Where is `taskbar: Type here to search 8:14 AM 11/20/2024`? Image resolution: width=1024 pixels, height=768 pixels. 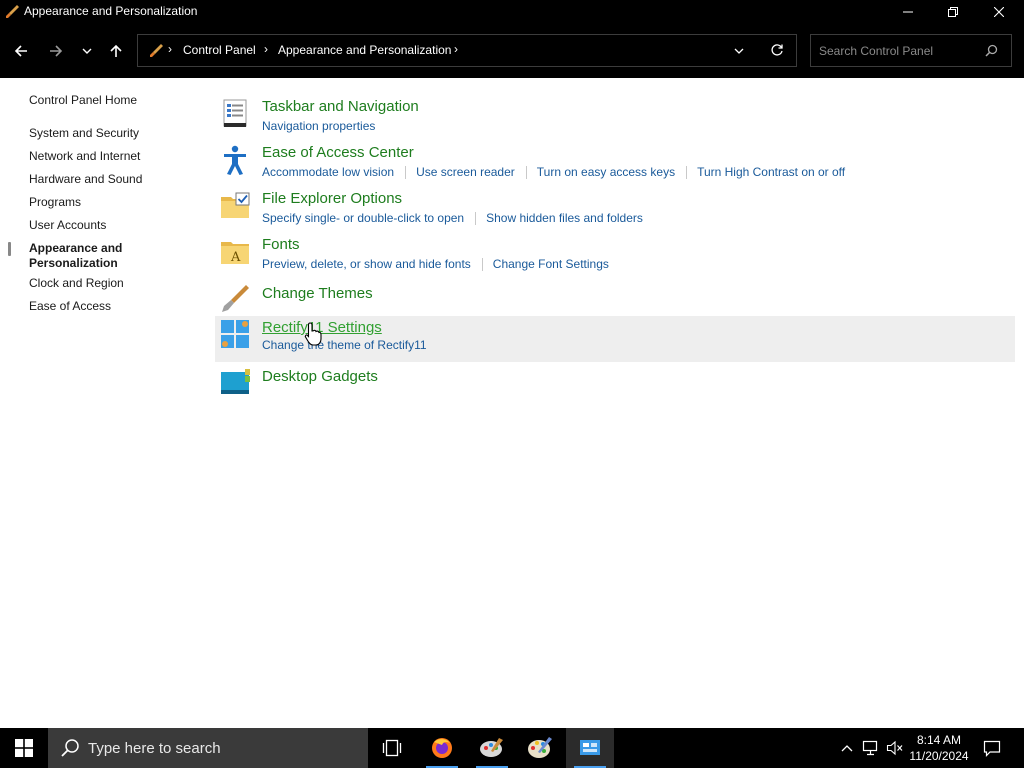 taskbar: Type here to search 8:14 AM 11/20/2024 is located at coordinates (512, 748).